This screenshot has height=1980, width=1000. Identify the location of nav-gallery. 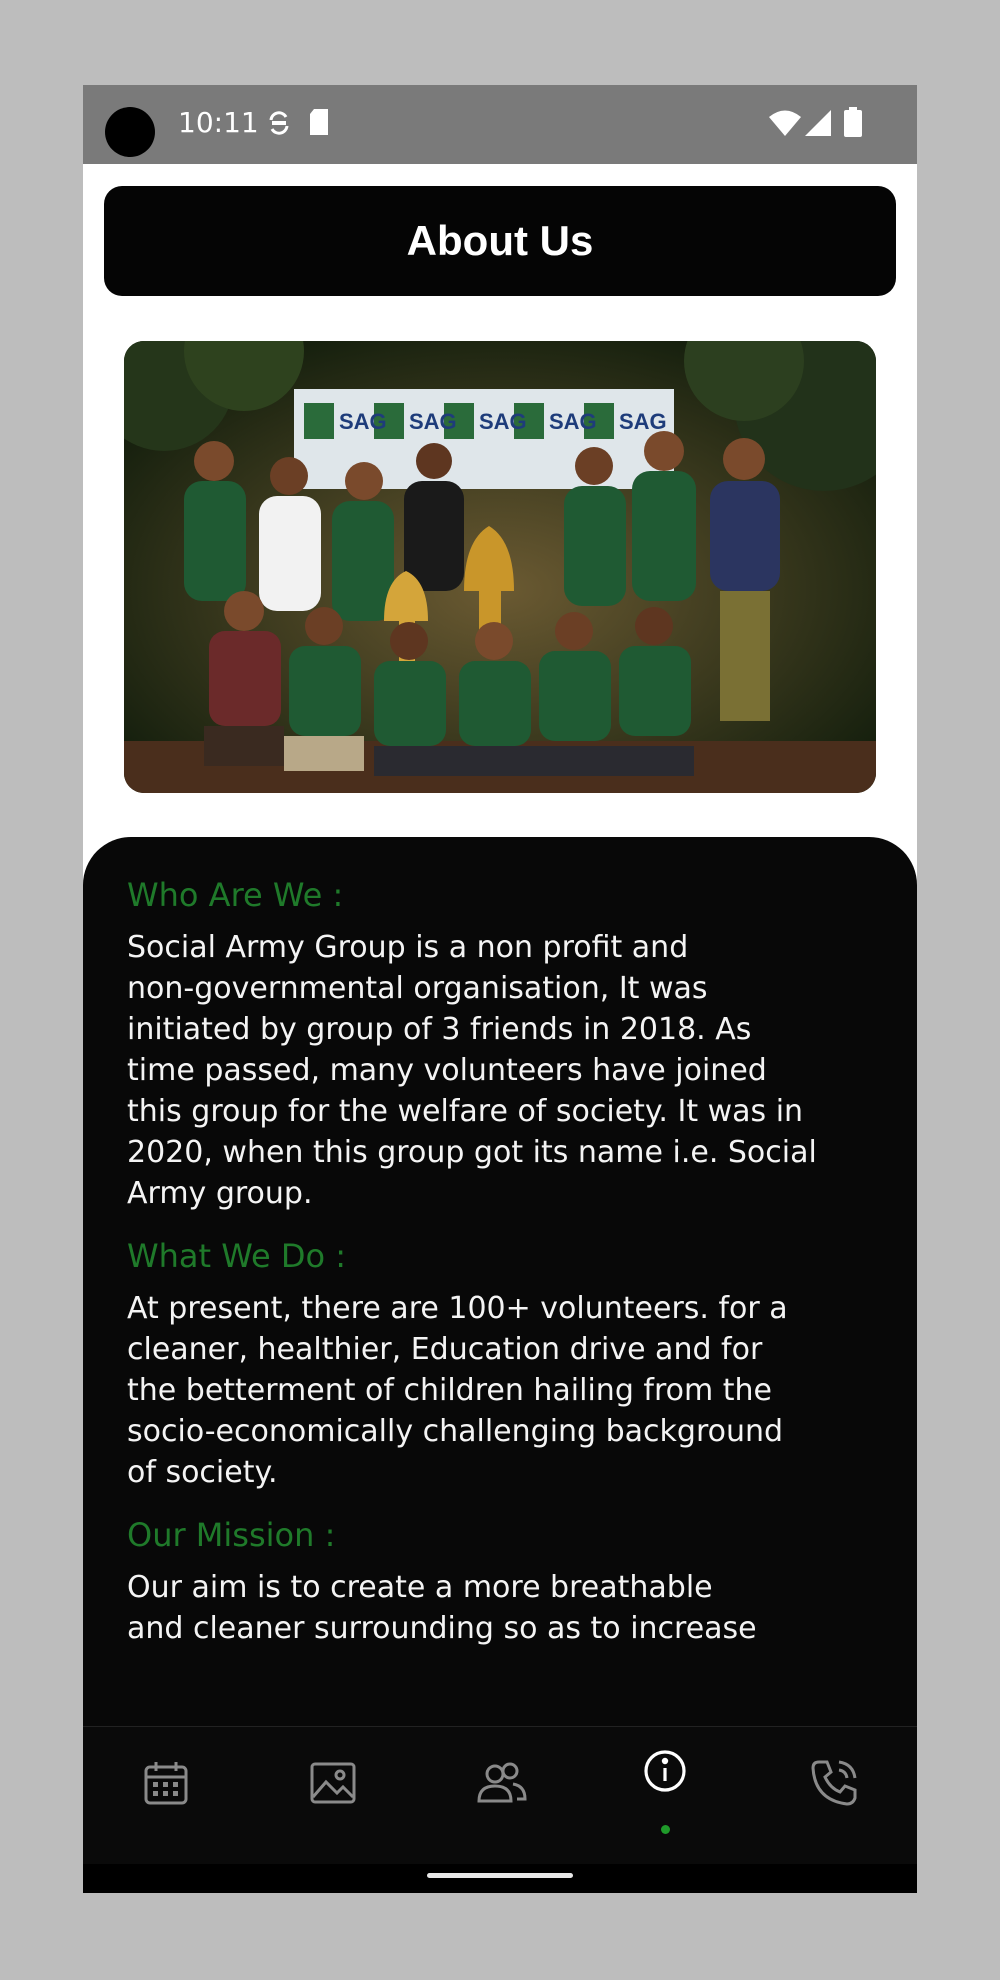
(333, 1785).